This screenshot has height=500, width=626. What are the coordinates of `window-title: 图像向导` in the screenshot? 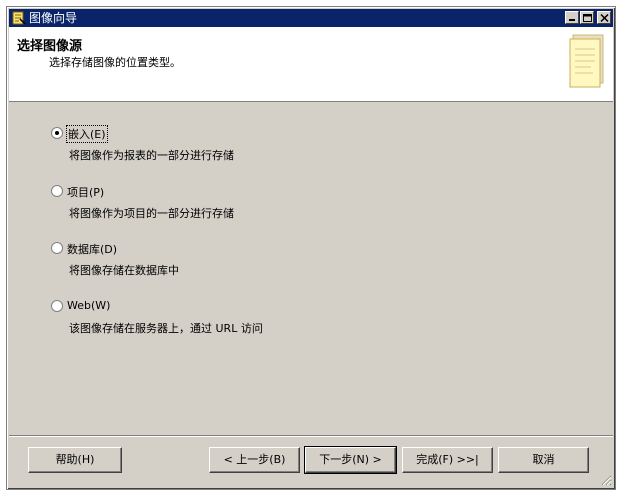 It's located at (53, 18).